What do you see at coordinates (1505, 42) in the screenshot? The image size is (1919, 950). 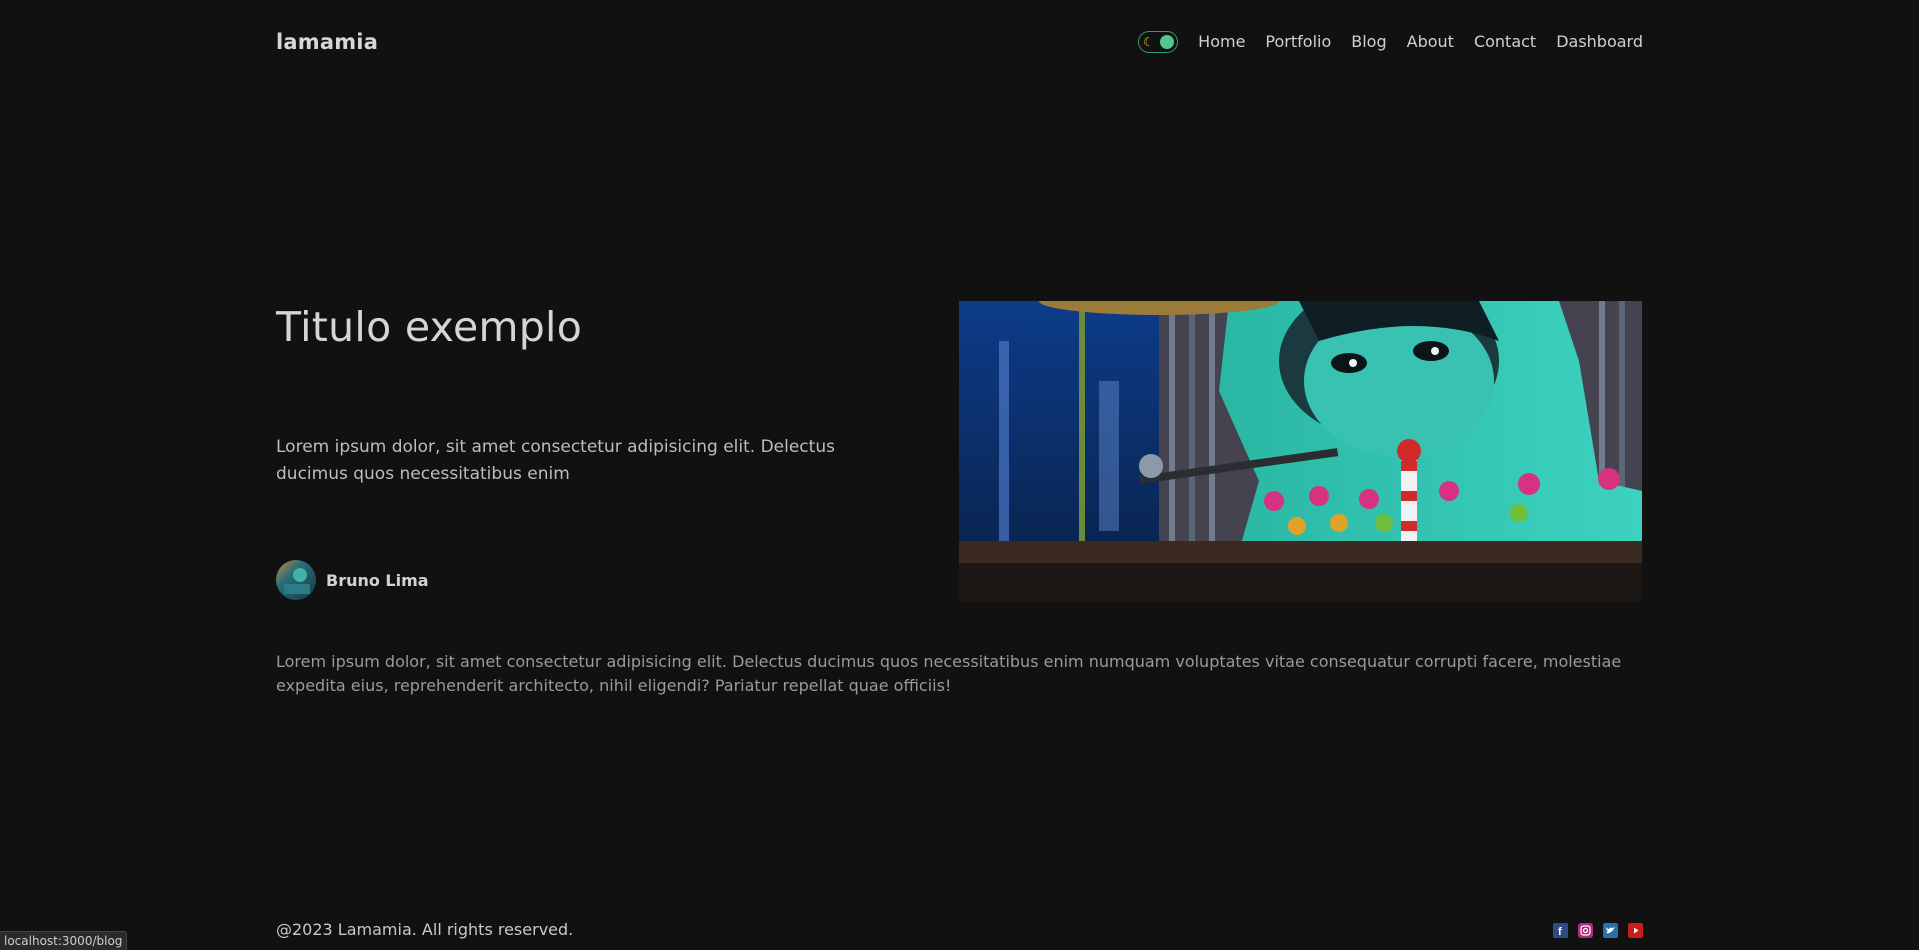 I see `nav-link-contact: Contact` at bounding box center [1505, 42].